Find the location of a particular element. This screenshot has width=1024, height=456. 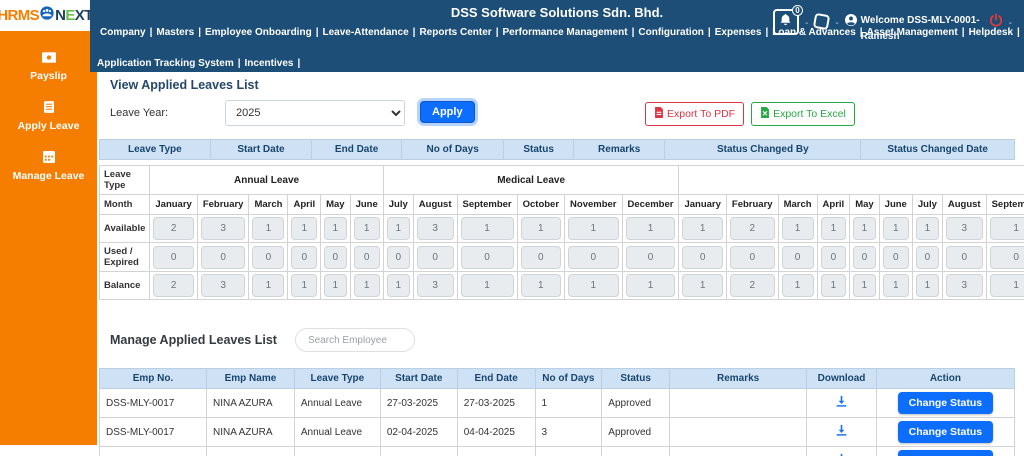

excel-file-icon is located at coordinates (765, 114).